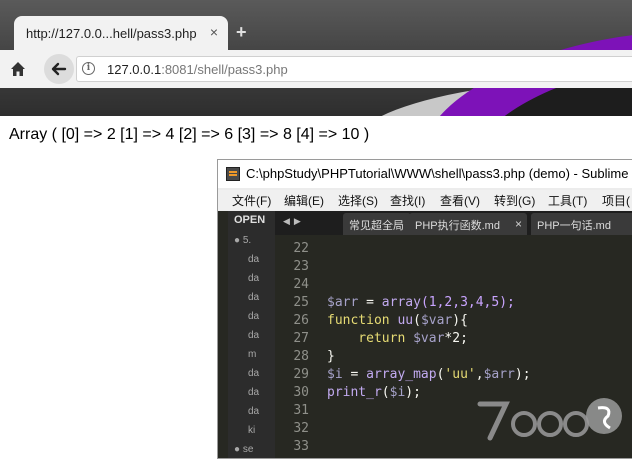 Image resolution: width=632 pixels, height=459 pixels. Describe the element at coordinates (304, 200) in the screenshot. I see `menu-edit: 编辑(E)` at that location.